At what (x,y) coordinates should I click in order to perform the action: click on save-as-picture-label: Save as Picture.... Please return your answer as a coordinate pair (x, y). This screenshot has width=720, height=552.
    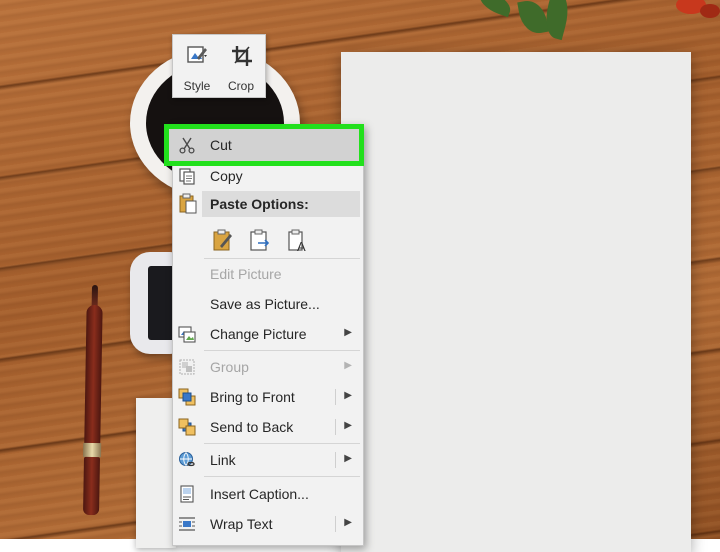
    Looking at the image, I should click on (265, 304).